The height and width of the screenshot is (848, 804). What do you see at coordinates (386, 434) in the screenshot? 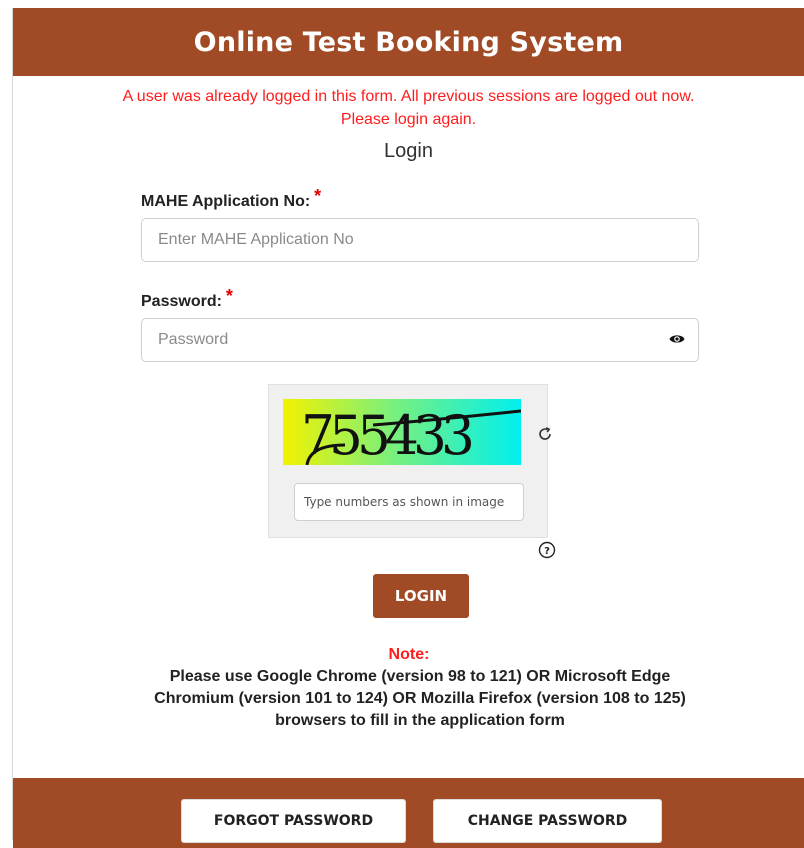
I see `captcha-text: 755433` at bounding box center [386, 434].